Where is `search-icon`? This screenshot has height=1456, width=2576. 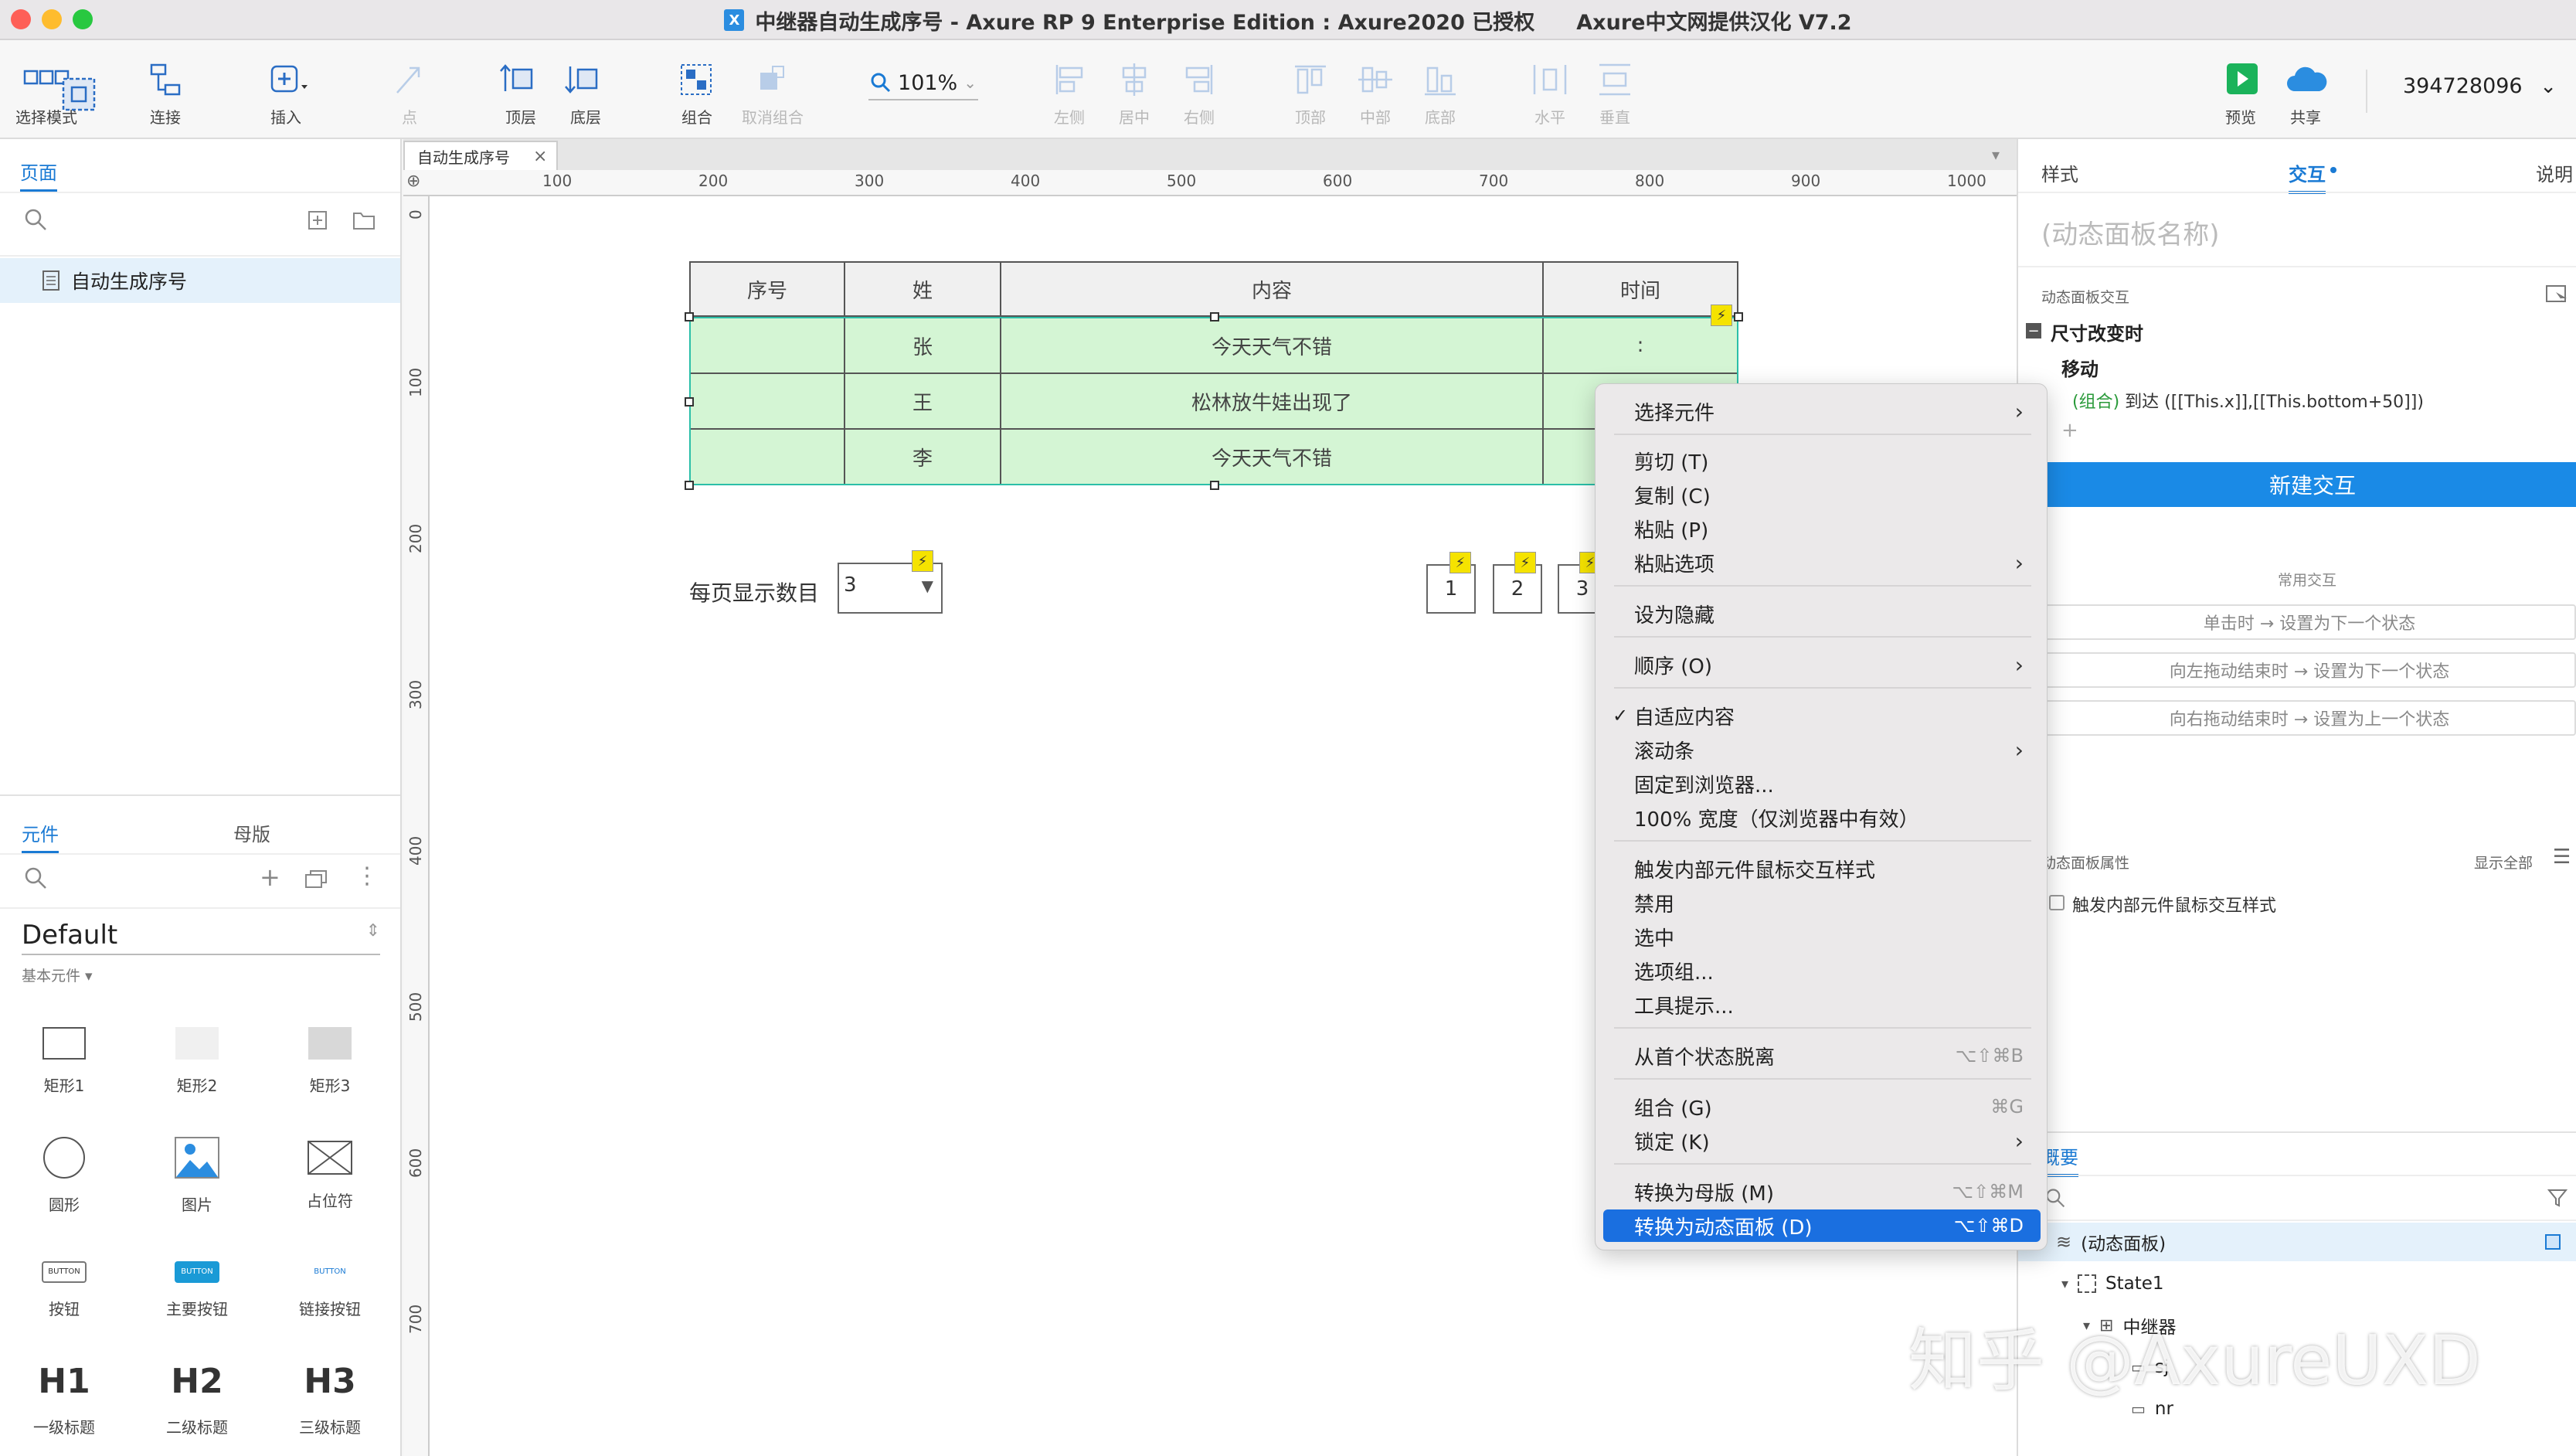
search-icon is located at coordinates (35, 220).